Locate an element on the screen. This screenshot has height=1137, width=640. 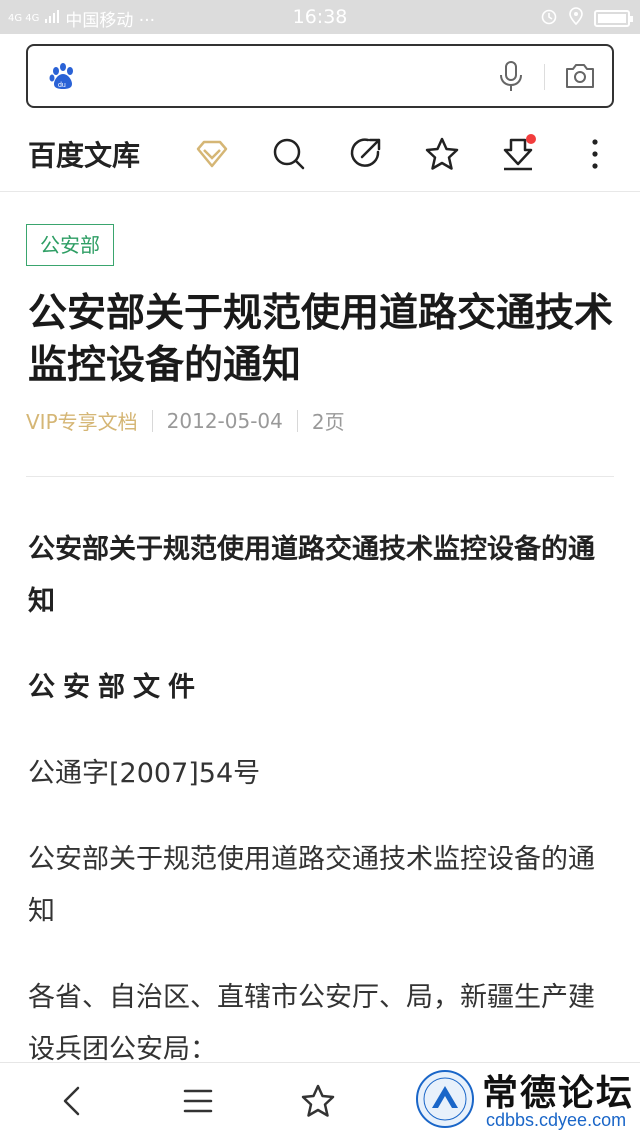
vip-label: VIP专享文档 is located at coordinates (82, 420).